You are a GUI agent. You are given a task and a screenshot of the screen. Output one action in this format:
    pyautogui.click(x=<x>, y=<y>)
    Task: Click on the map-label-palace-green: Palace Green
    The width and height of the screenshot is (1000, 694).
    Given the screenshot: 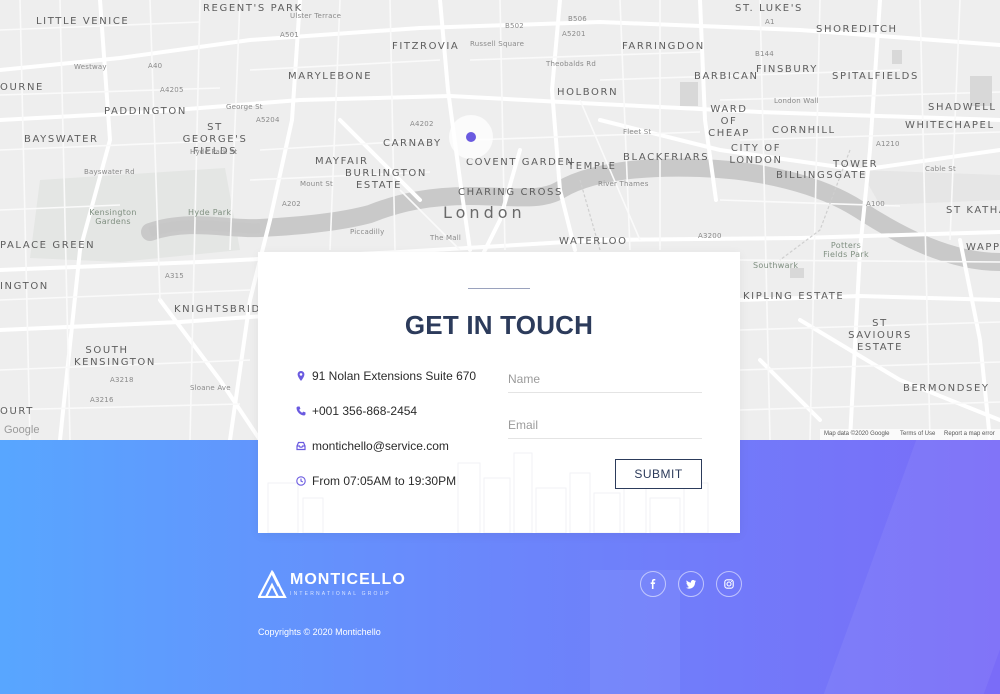 What is the action you would take?
    pyautogui.click(x=48, y=245)
    